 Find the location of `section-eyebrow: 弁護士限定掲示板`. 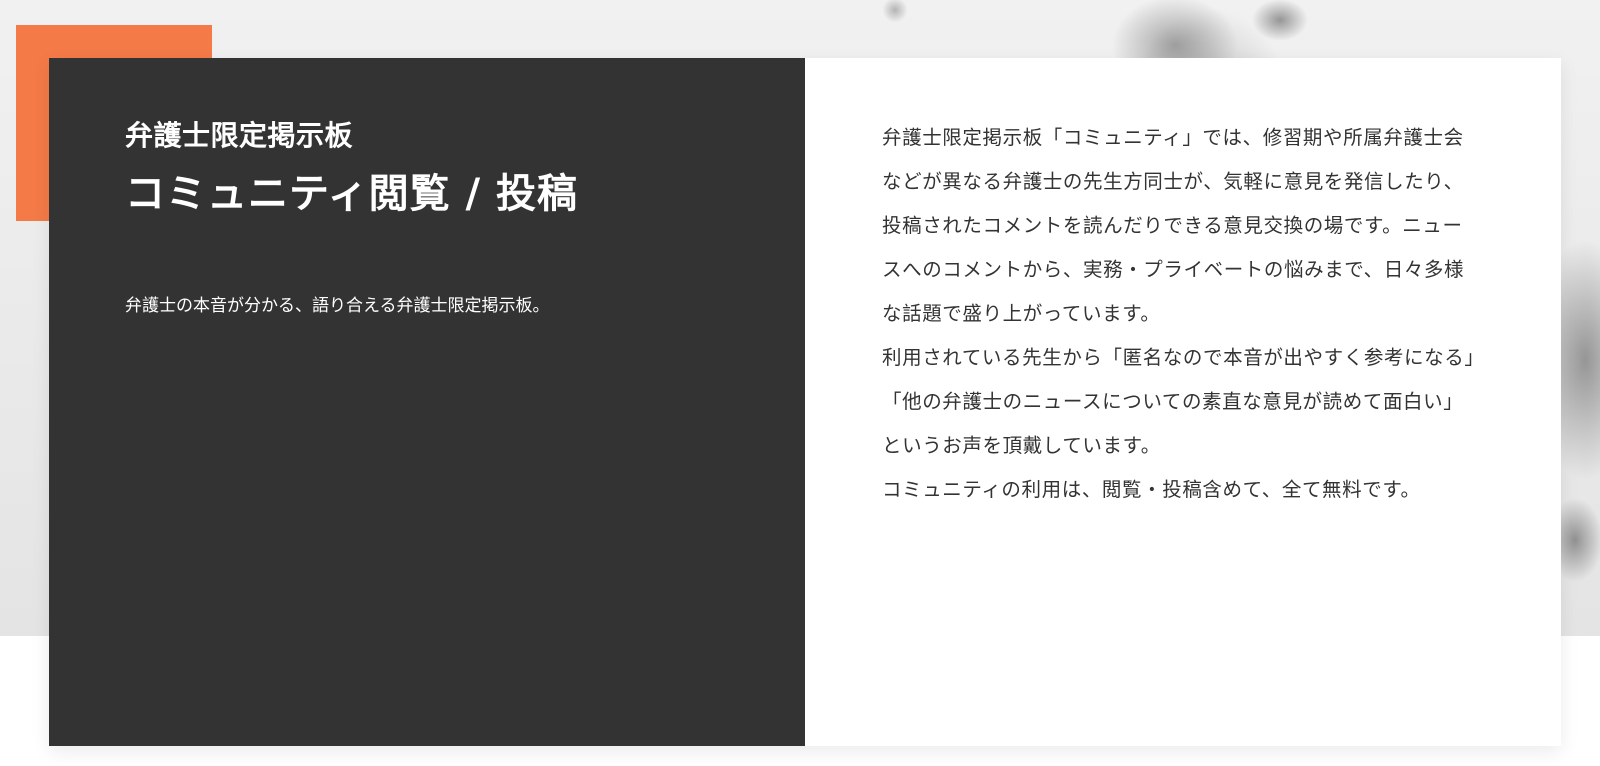

section-eyebrow: 弁護士限定掲示板 is located at coordinates (239, 135).